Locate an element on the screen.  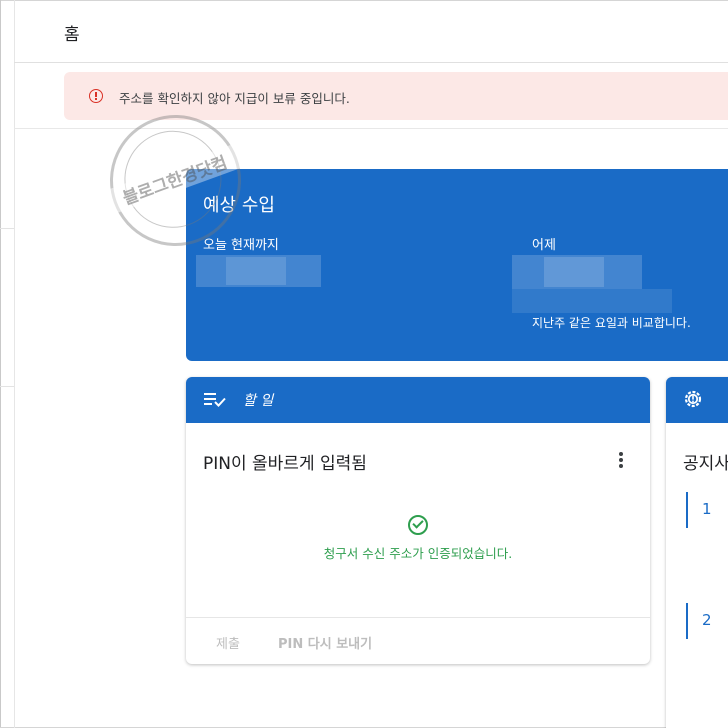
header-divider is located at coordinates (371, 62).